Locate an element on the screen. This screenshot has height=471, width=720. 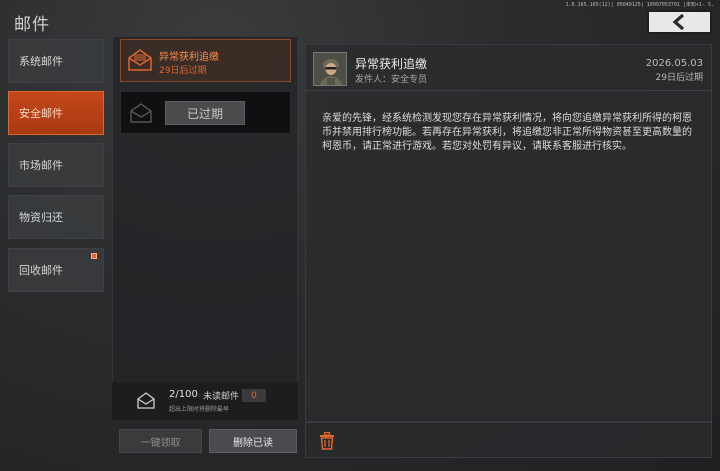
back-button is located at coordinates (679, 22).